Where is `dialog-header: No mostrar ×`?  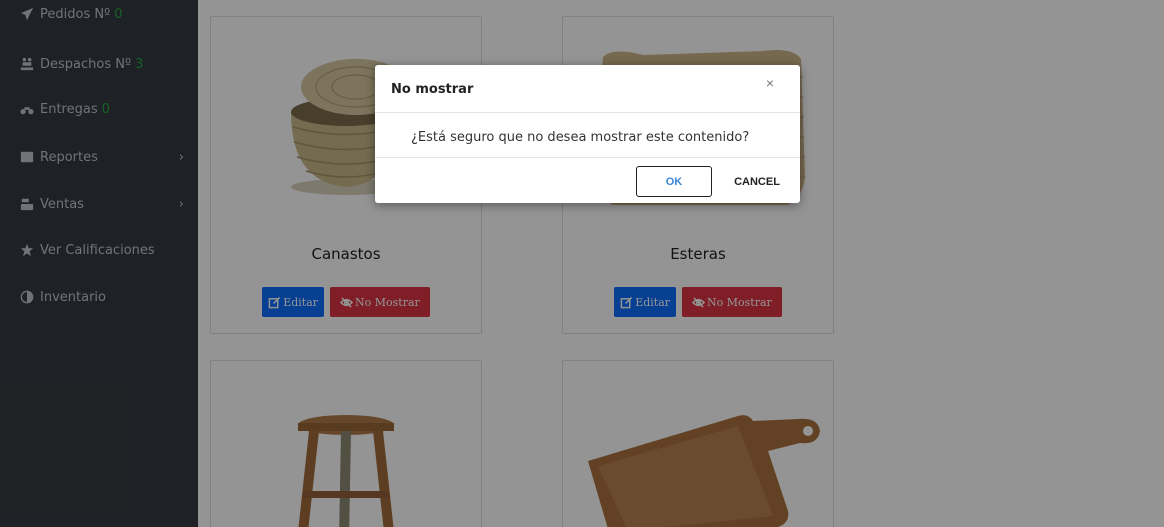 dialog-header: No mostrar × is located at coordinates (587, 89).